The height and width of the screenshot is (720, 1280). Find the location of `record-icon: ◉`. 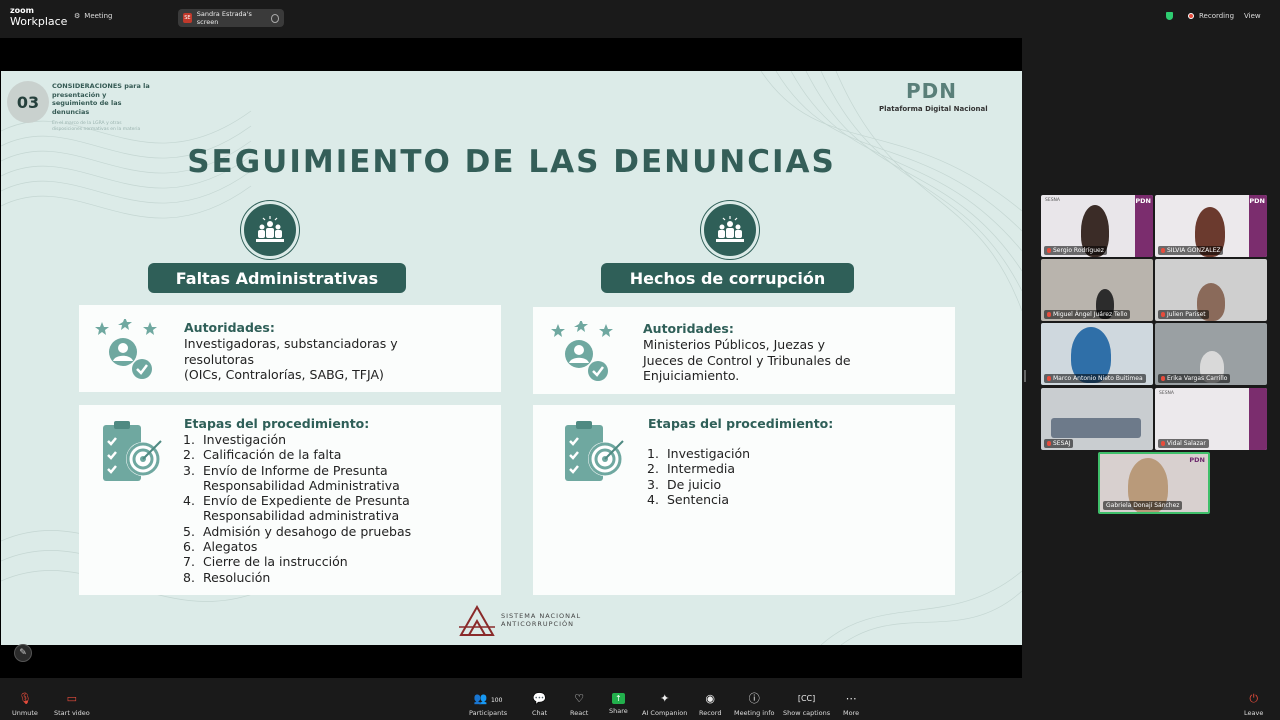

record-icon: ◉ is located at coordinates (710, 698).